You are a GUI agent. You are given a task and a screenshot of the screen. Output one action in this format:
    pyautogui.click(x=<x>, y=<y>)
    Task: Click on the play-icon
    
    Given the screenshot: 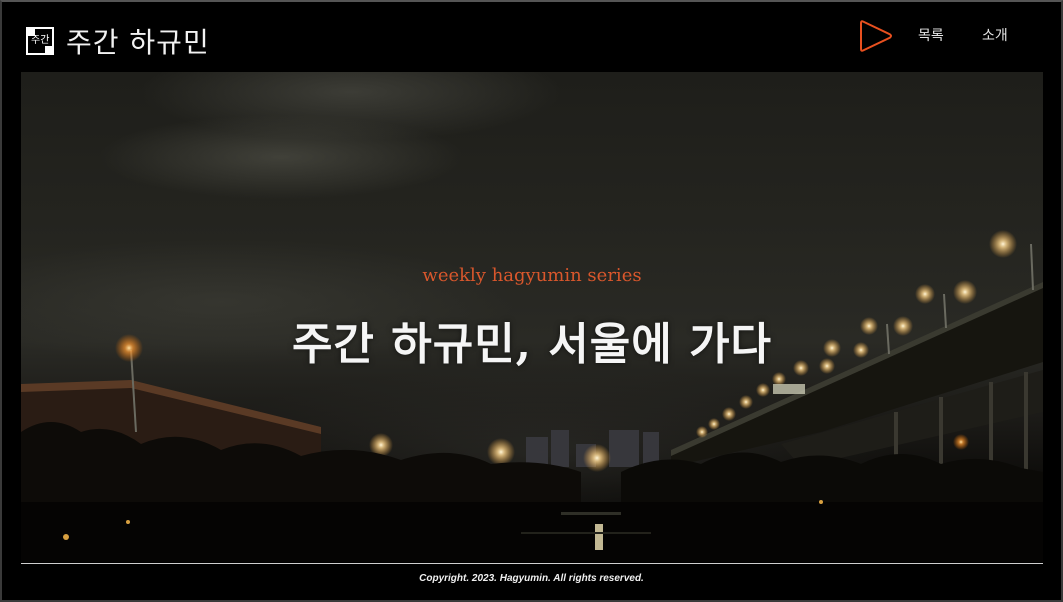 What is the action you would take?
    pyautogui.click(x=876, y=36)
    